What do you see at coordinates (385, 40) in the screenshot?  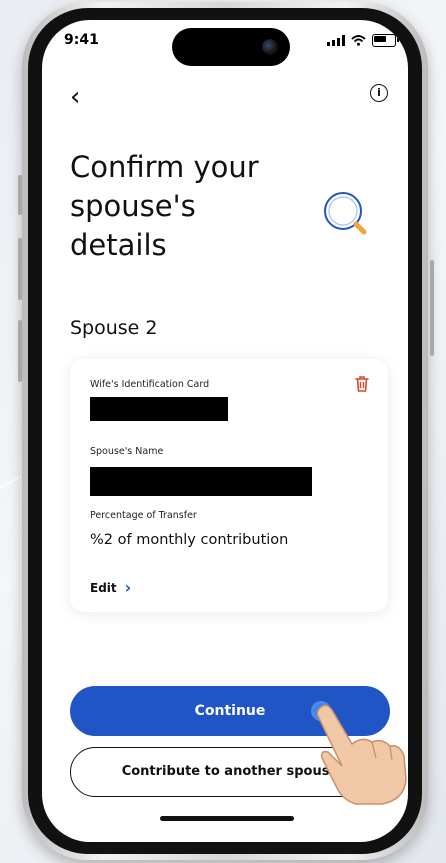 I see `battery-icon` at bounding box center [385, 40].